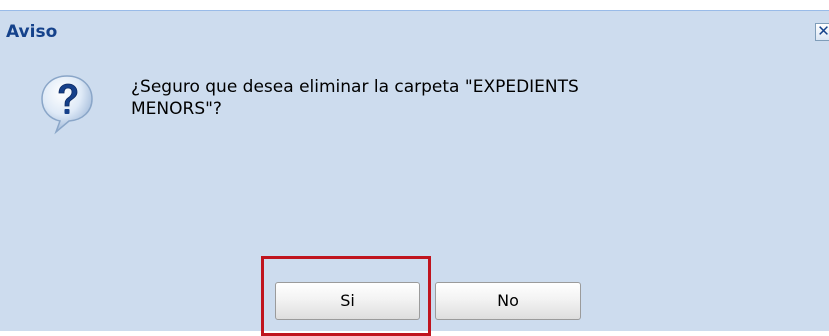  Describe the element at coordinates (347, 301) in the screenshot. I see `yes-button: Si` at that location.